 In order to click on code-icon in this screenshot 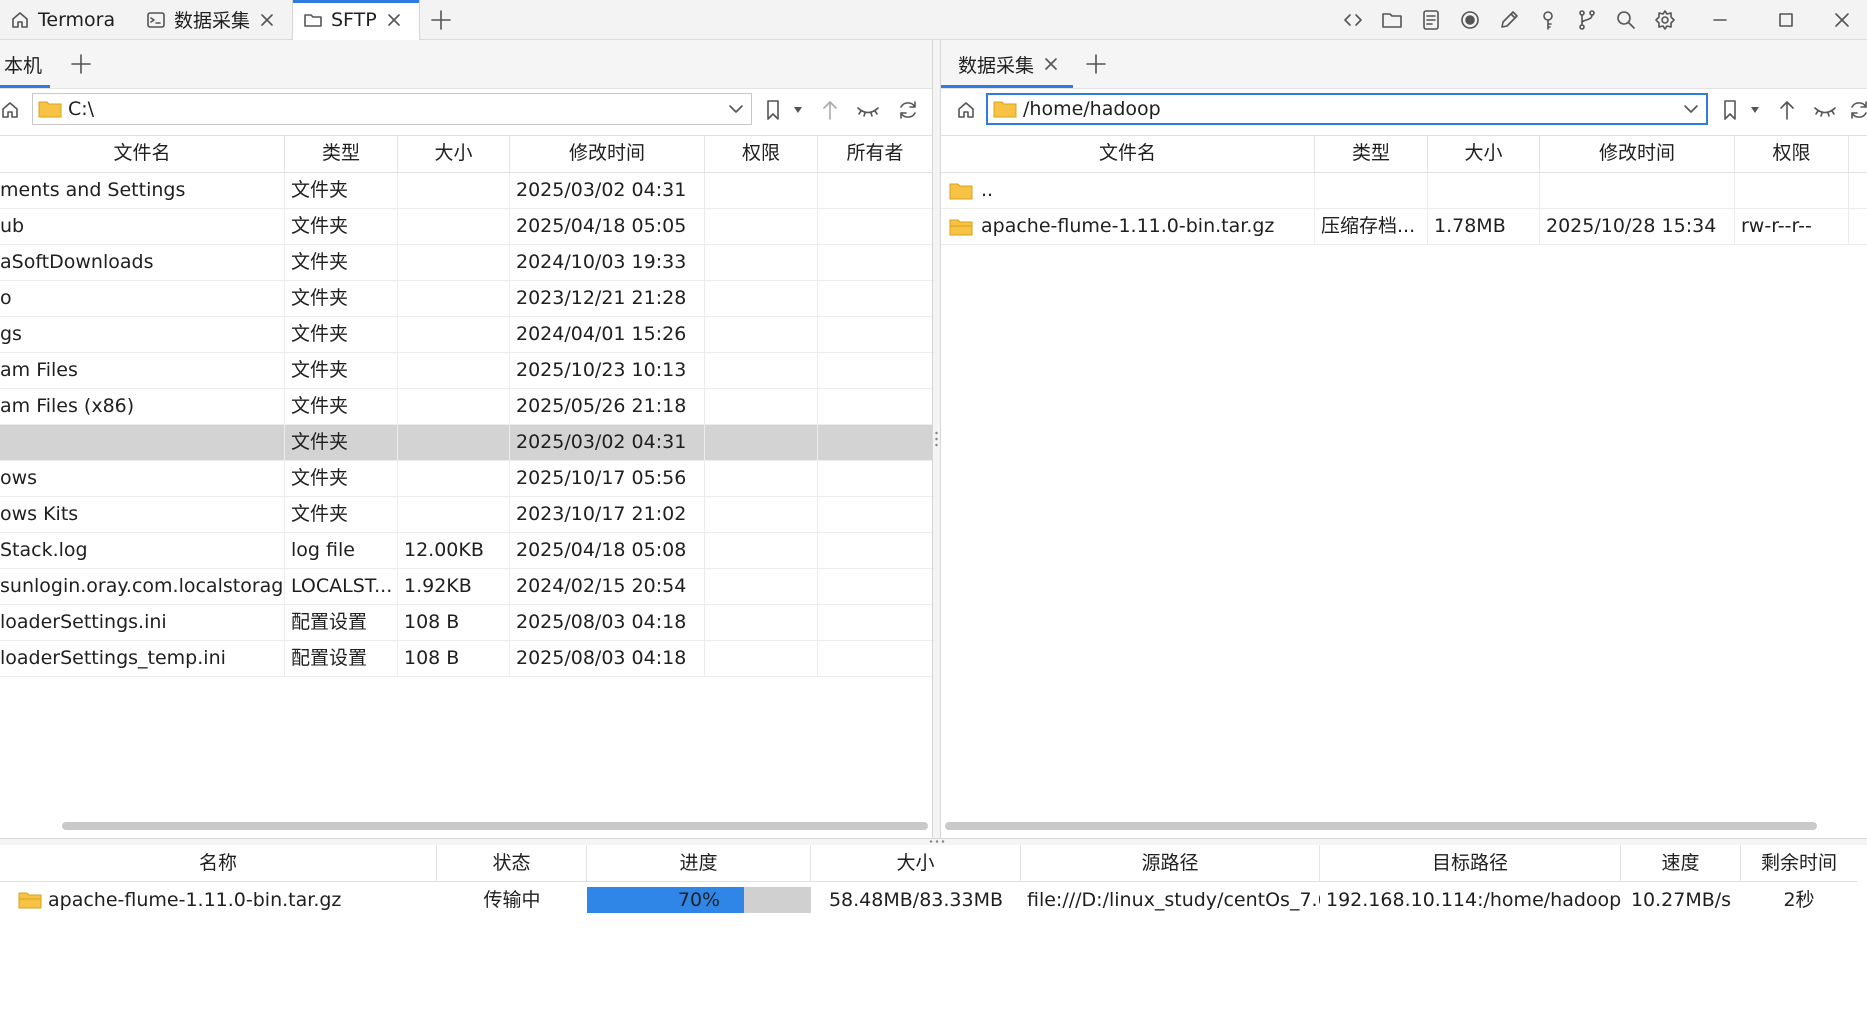, I will do `click(1353, 20)`.